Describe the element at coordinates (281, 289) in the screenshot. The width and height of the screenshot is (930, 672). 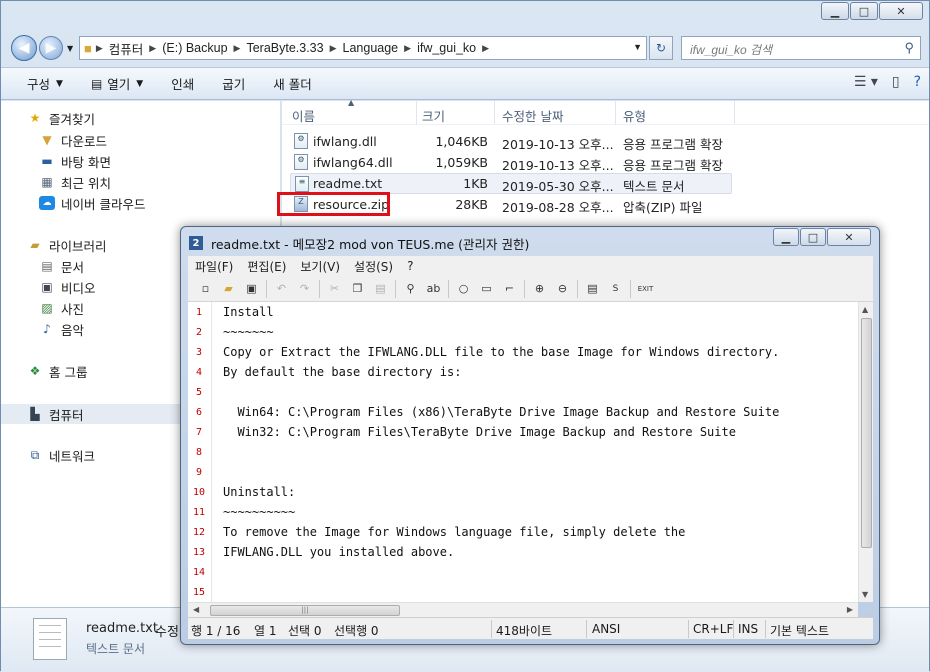
I see `undo-icon: ↶` at that location.